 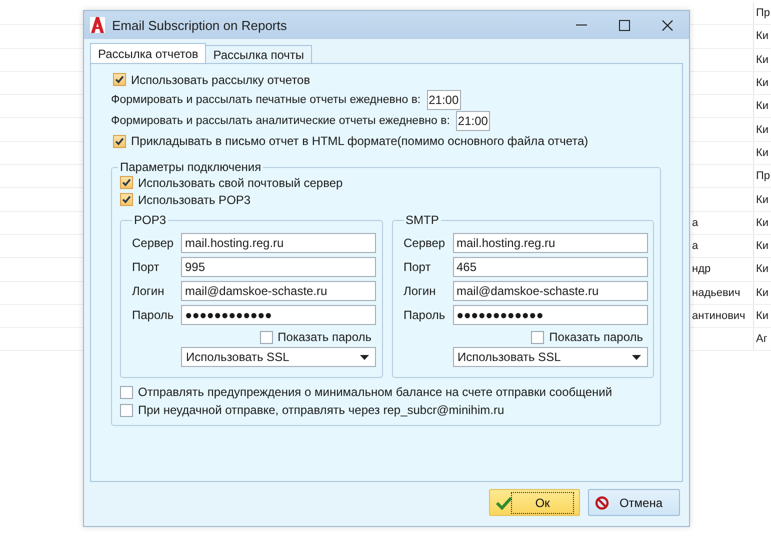 I want to click on table-cell-text: антинович, so click(x=719, y=316).